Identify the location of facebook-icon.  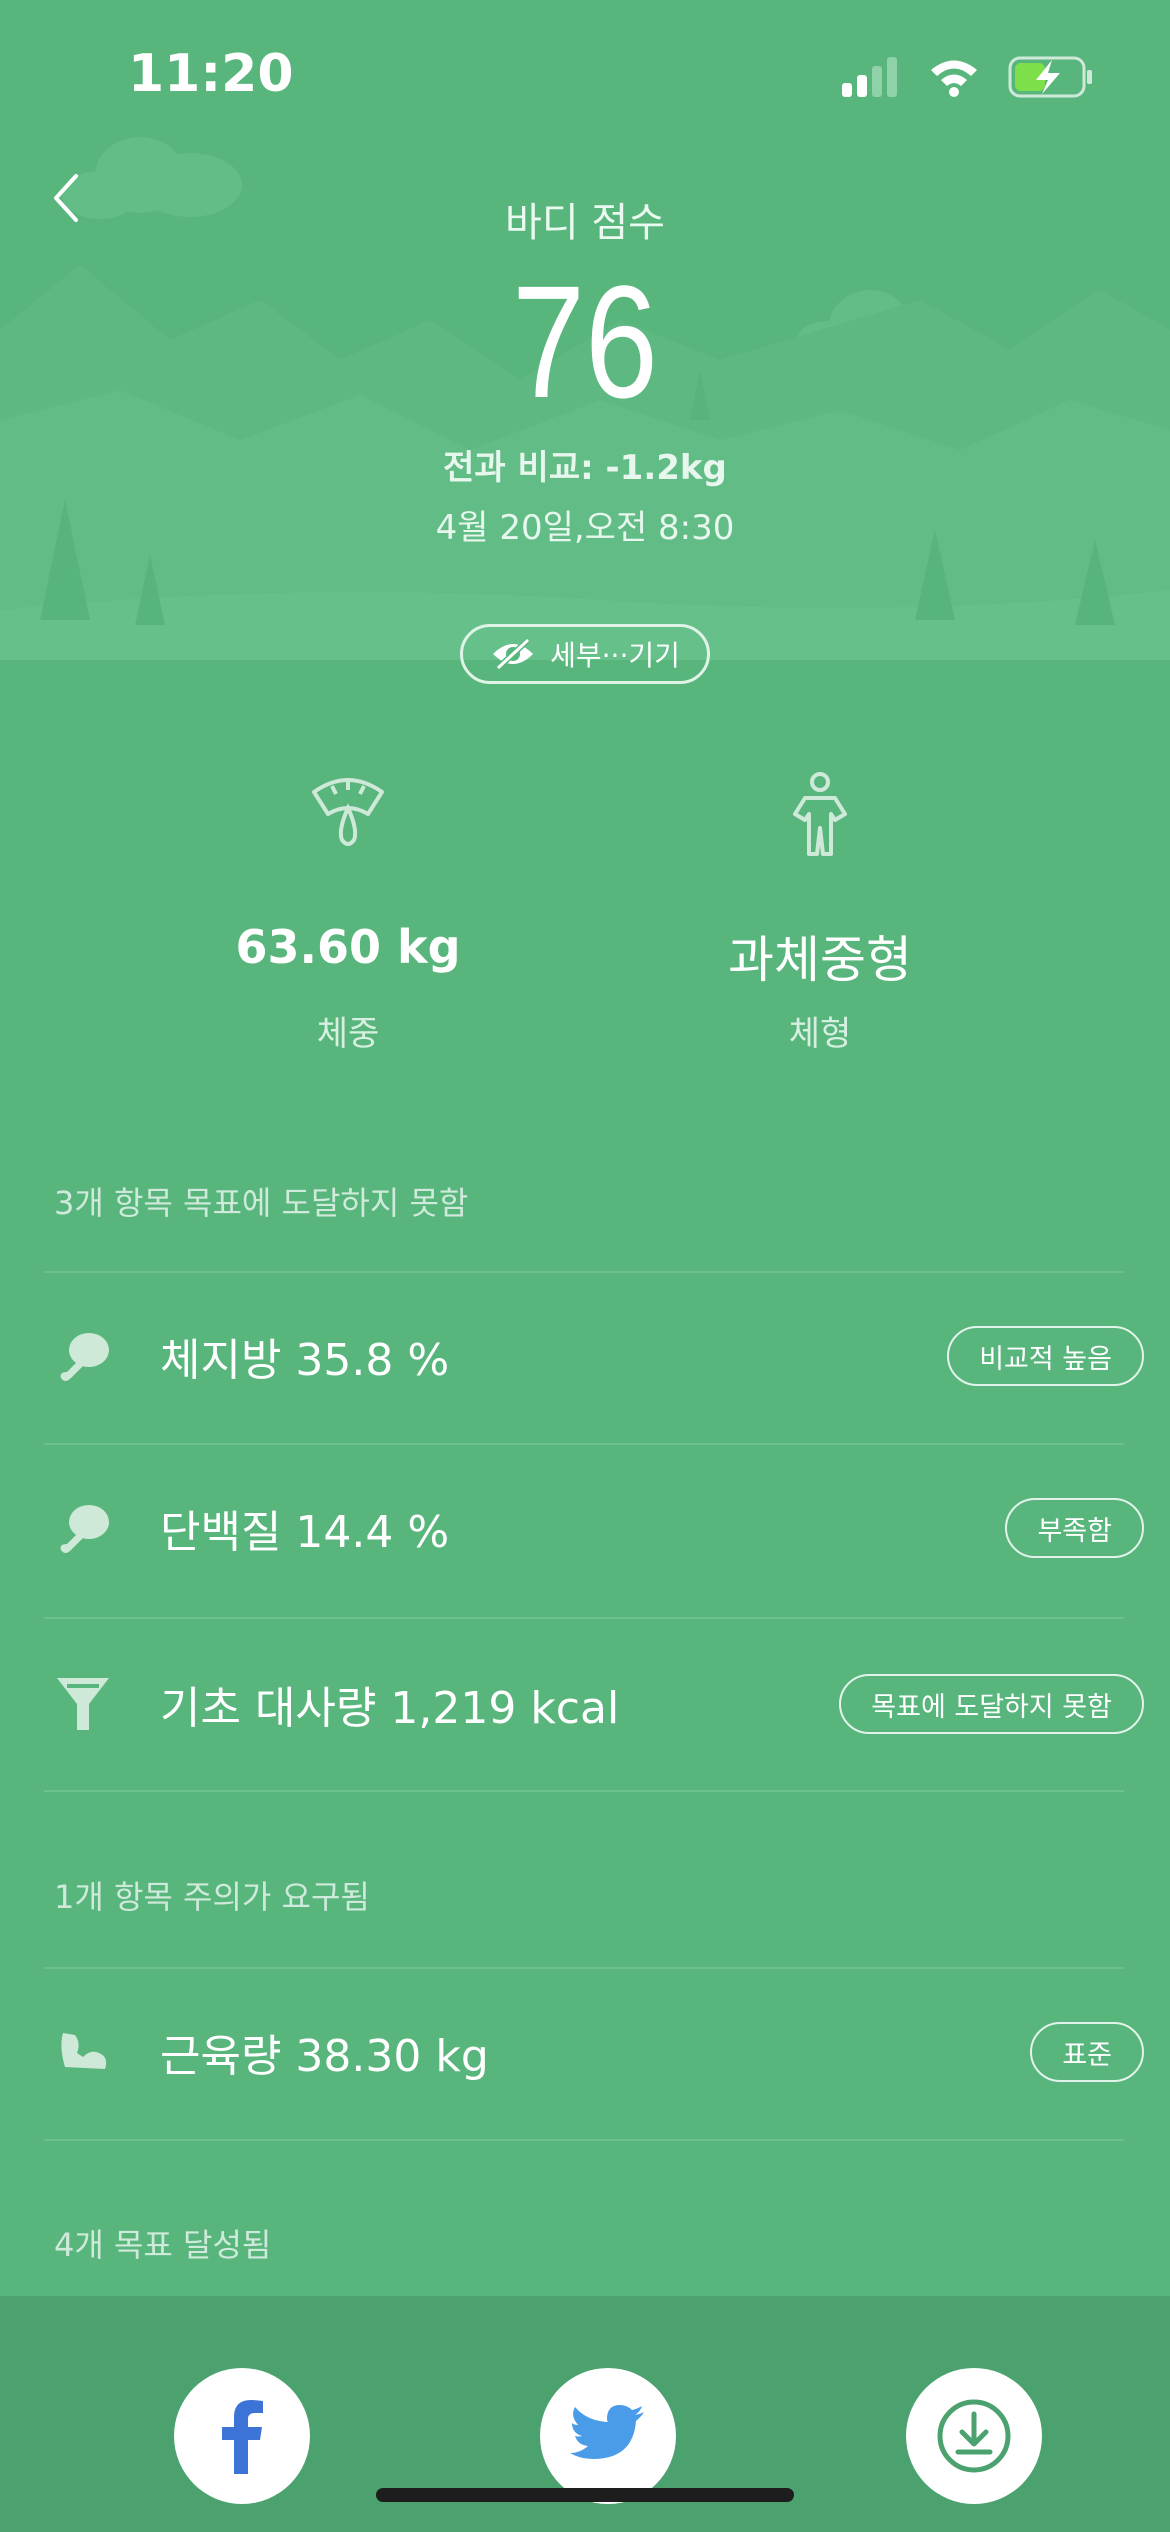
(242, 2437).